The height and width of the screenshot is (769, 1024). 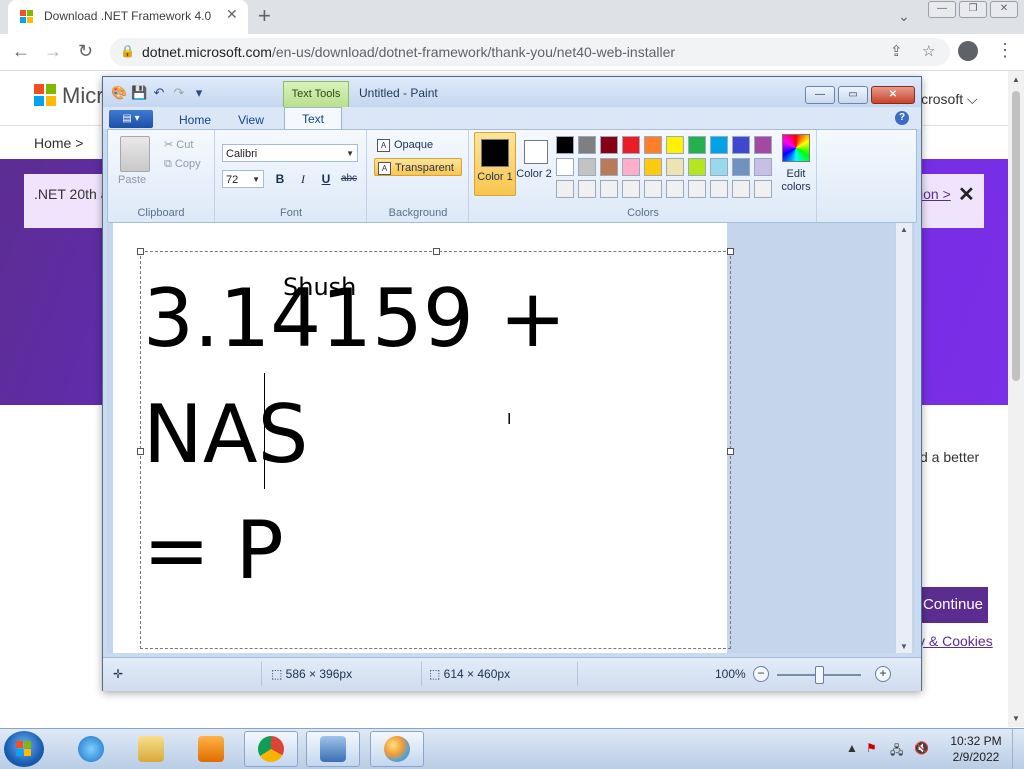 What do you see at coordinates (955, 641) in the screenshot?
I see `privacy-cookies-link: y & Cookies` at bounding box center [955, 641].